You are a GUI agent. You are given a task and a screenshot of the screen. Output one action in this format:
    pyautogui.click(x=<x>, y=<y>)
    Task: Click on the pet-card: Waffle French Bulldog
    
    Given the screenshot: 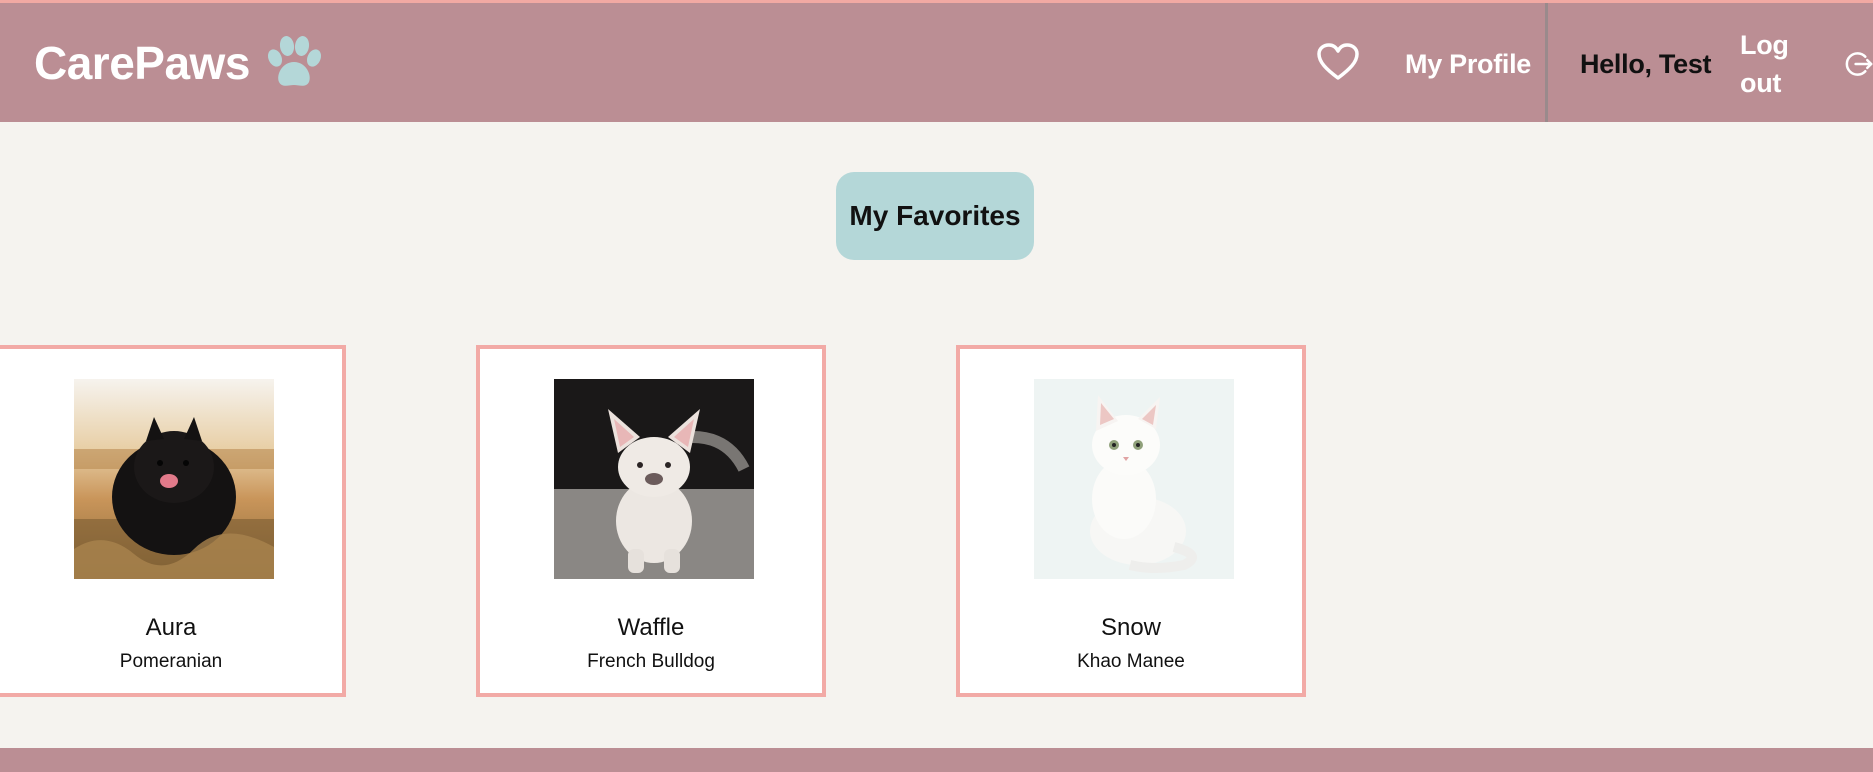 What is the action you would take?
    pyautogui.click(x=651, y=521)
    